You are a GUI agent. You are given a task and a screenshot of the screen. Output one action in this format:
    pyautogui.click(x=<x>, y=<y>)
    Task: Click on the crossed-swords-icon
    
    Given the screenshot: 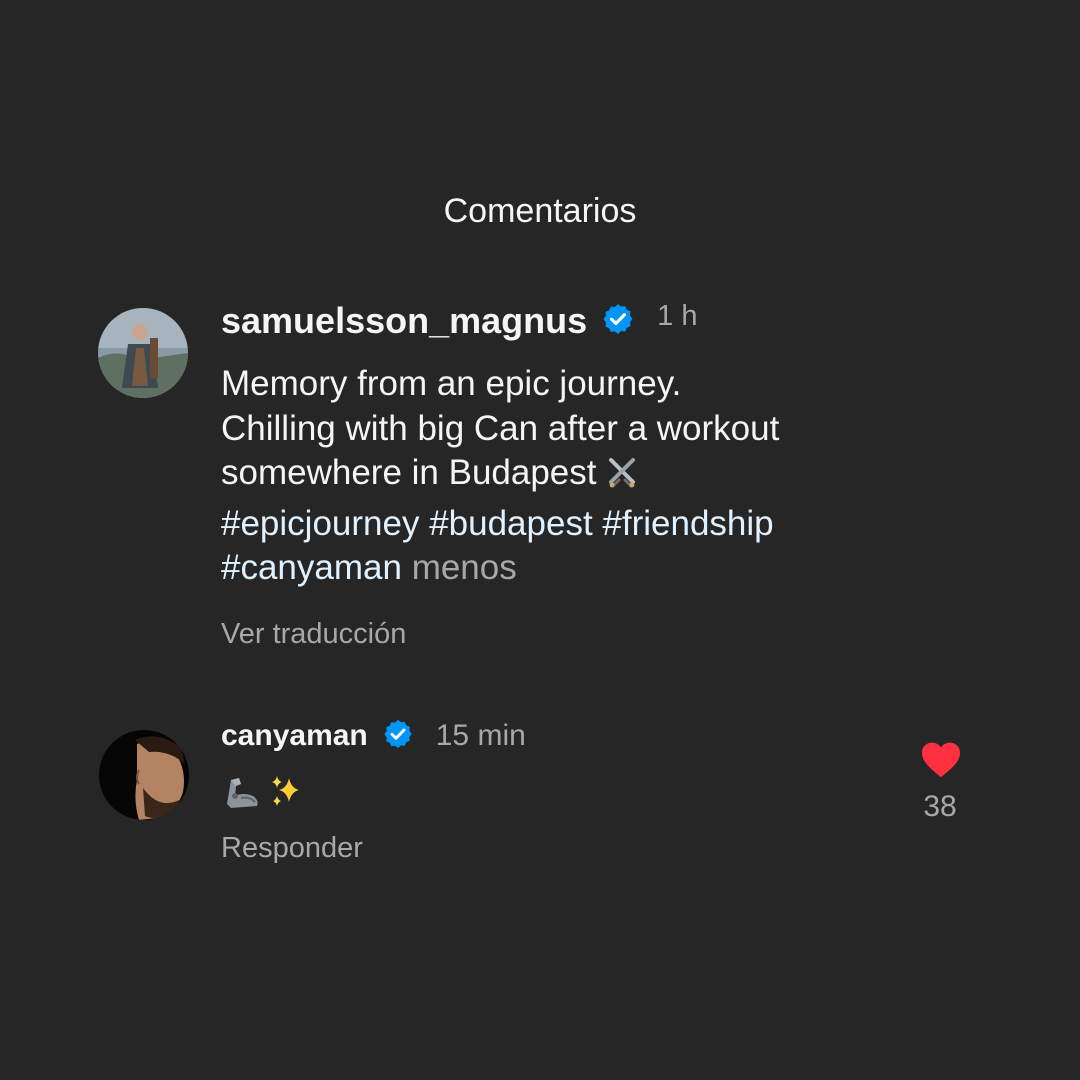 What is the action you would take?
    pyautogui.click(x=622, y=479)
    